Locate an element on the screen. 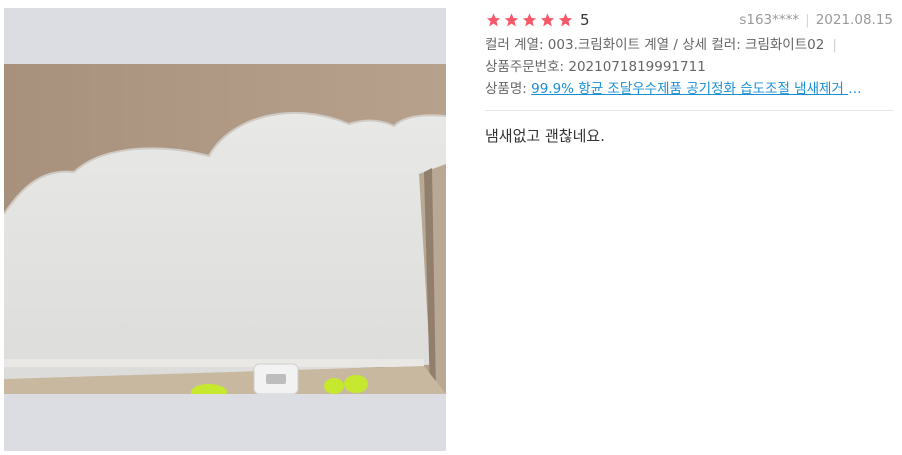 This screenshot has width=902, height=455. review-header: 5 s163**** | 2021.08.15 is located at coordinates (689, 21).